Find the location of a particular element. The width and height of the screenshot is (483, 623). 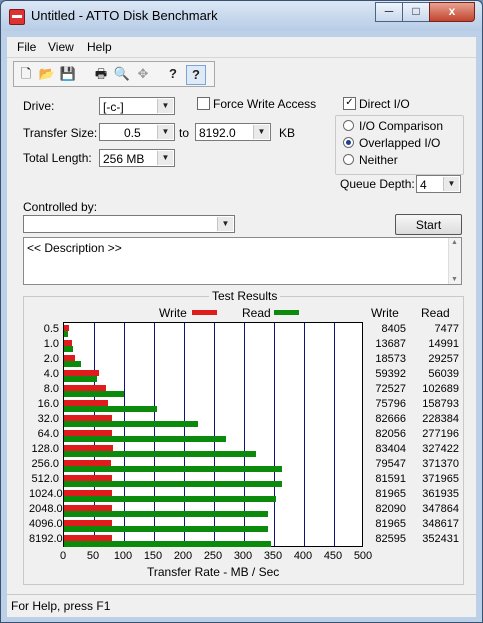

description-box: << Description >> ▲ ▼ is located at coordinates (242, 261).